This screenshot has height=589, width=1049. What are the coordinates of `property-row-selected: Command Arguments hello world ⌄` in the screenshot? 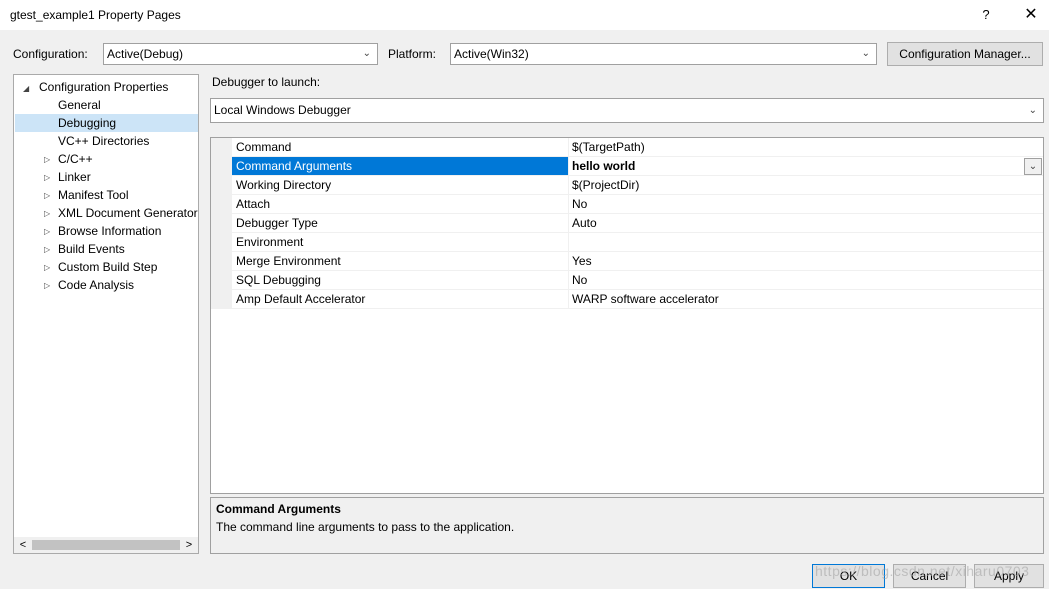 It's located at (627, 166).